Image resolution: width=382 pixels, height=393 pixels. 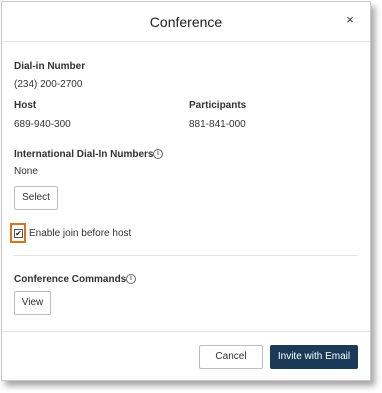 I want to click on invite-with-email-button: Invite with Email, so click(x=314, y=357).